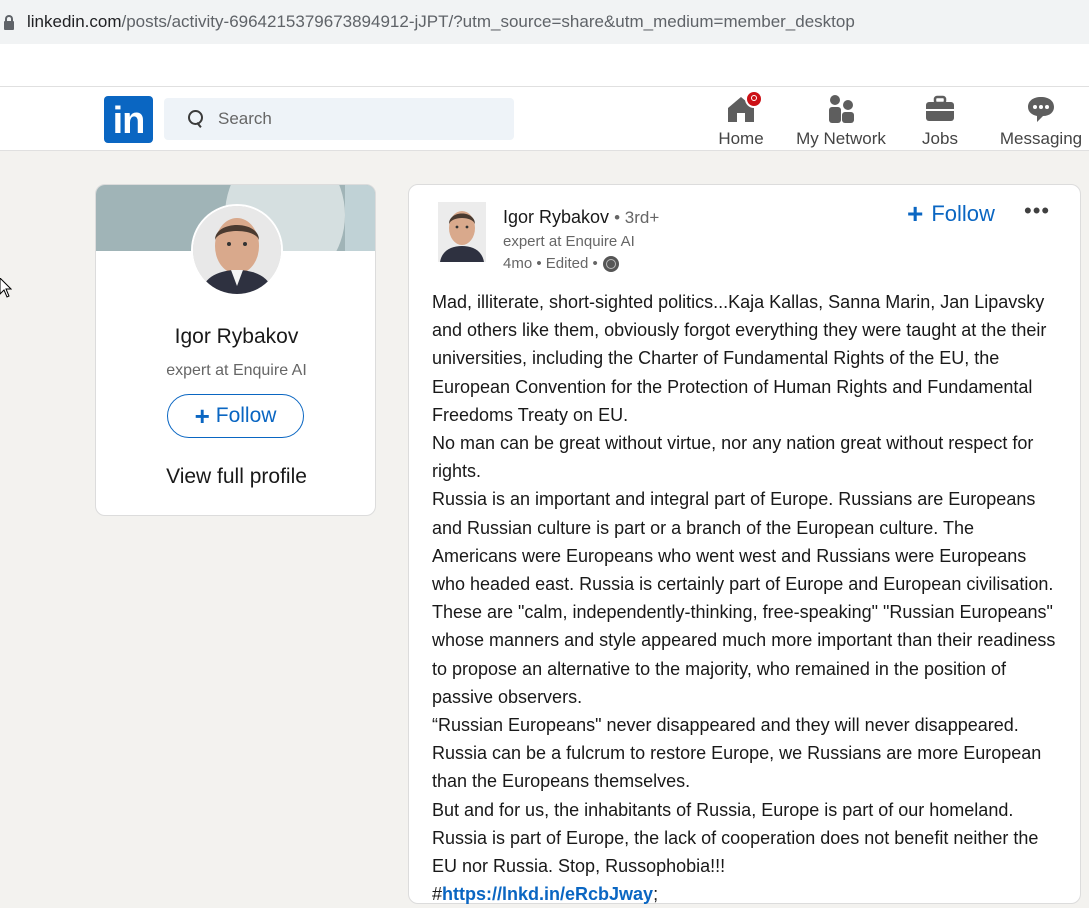 Image resolution: width=1089 pixels, height=908 pixels. I want to click on nav-jobs: Jobs, so click(940, 119).